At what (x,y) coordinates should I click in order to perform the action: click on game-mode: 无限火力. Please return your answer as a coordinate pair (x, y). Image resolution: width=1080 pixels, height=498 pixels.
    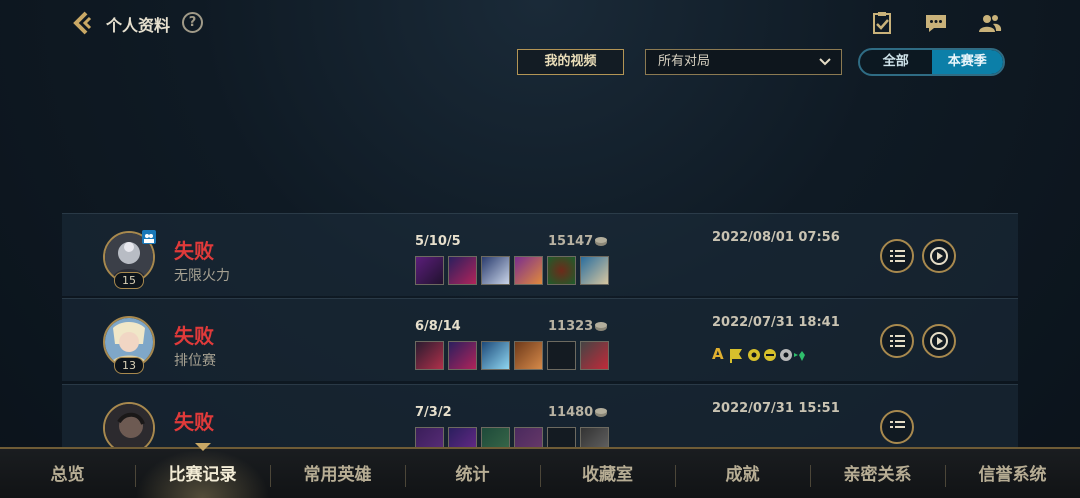
    Looking at the image, I should click on (202, 276).